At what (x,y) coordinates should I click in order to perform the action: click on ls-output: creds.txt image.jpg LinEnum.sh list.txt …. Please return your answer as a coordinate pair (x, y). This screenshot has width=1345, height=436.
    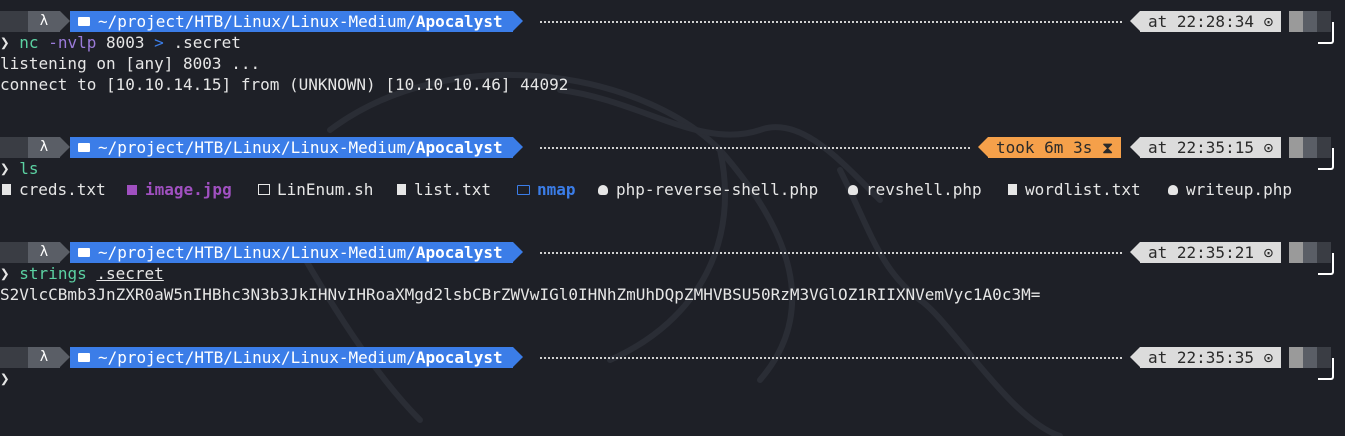
    Looking at the image, I should click on (672, 189).